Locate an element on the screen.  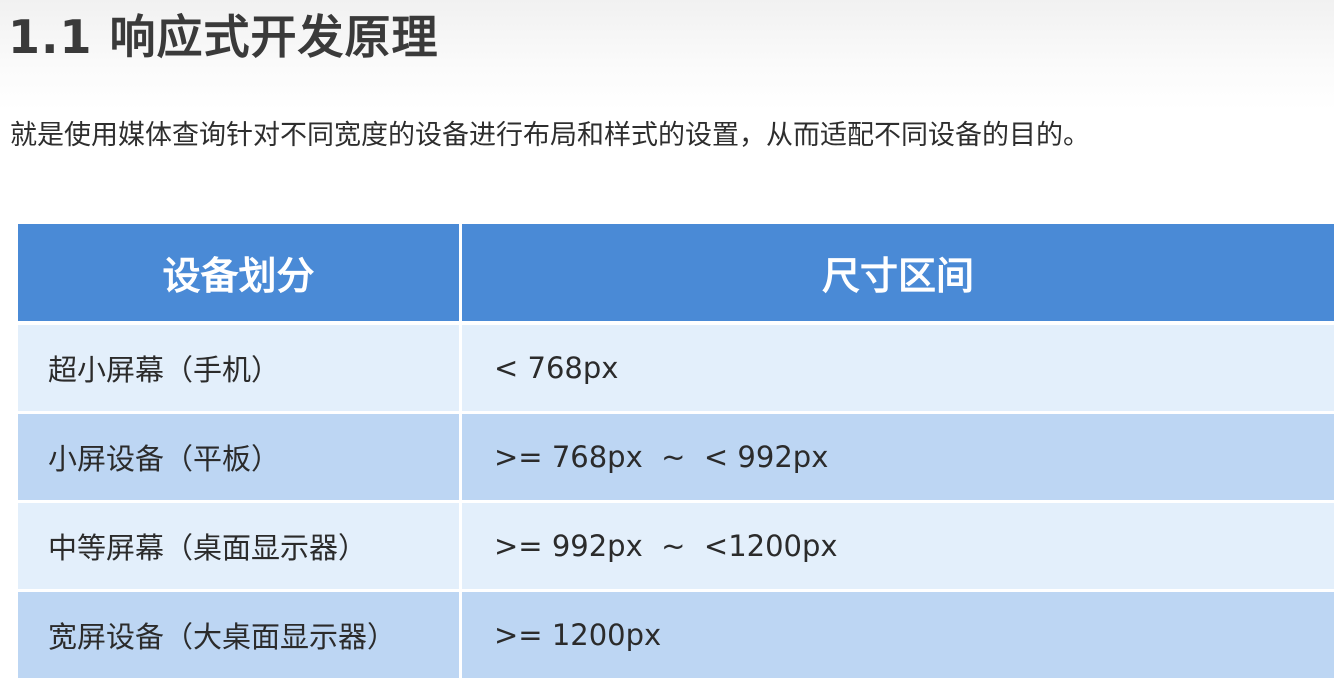
table-header-row: 设备划分 尺寸区间 is located at coordinates (676, 274).